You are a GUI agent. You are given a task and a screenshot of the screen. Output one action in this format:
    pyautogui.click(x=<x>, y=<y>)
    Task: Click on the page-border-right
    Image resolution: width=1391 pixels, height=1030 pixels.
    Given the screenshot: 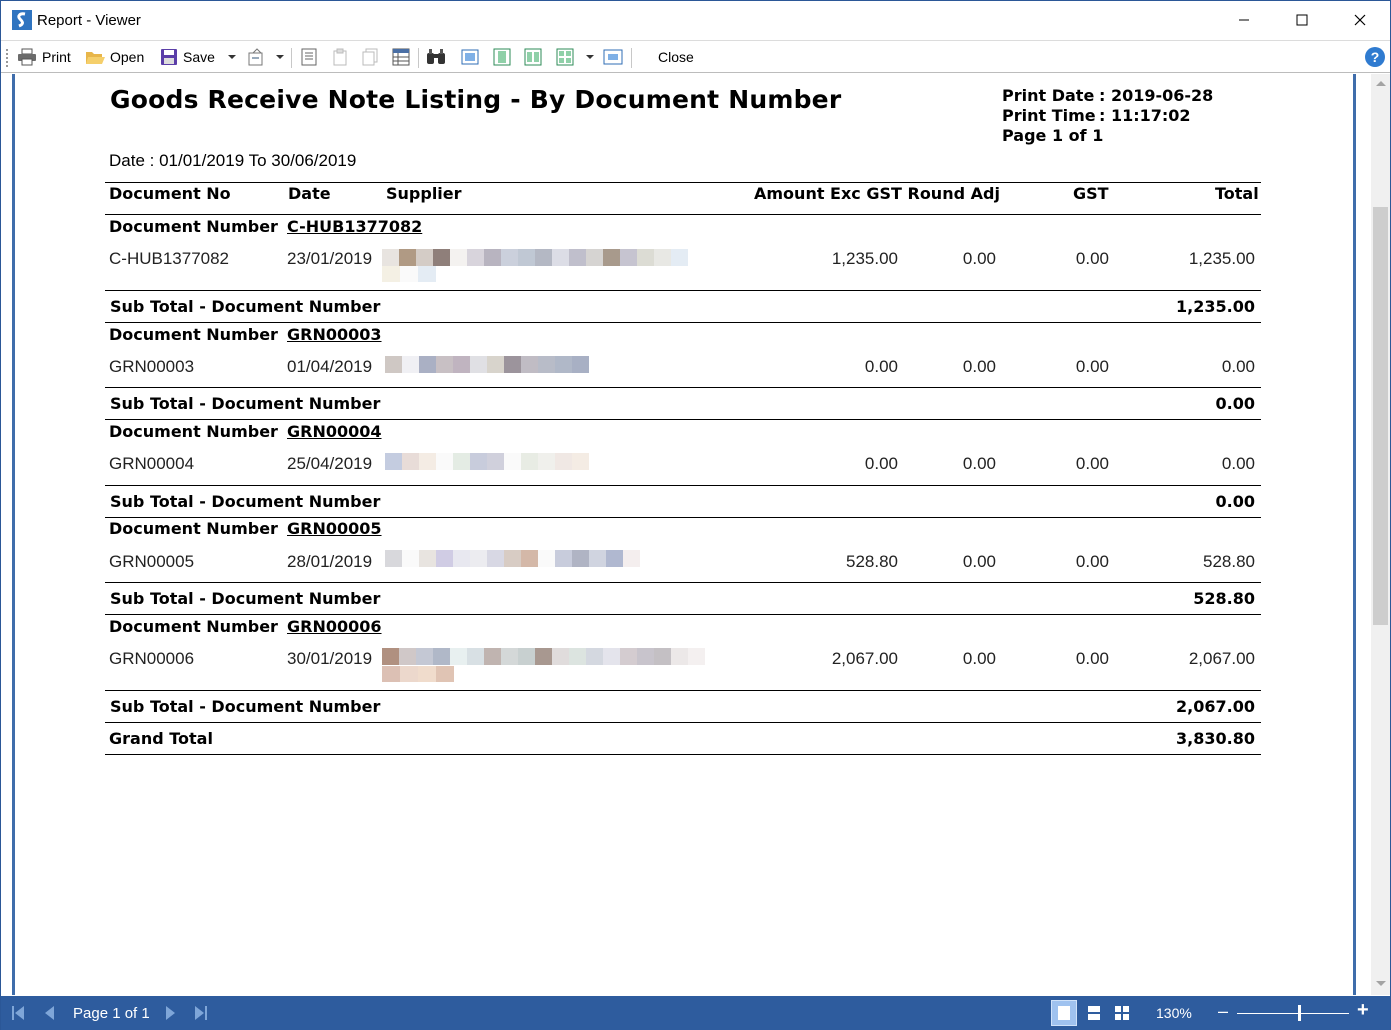 What is the action you would take?
    pyautogui.click(x=1354, y=534)
    